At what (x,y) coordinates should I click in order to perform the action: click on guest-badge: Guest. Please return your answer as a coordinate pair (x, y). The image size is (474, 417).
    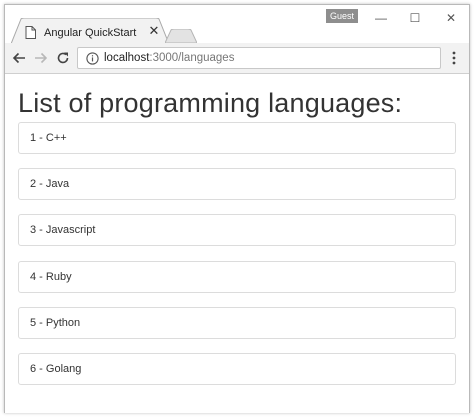
    Looking at the image, I should click on (342, 16).